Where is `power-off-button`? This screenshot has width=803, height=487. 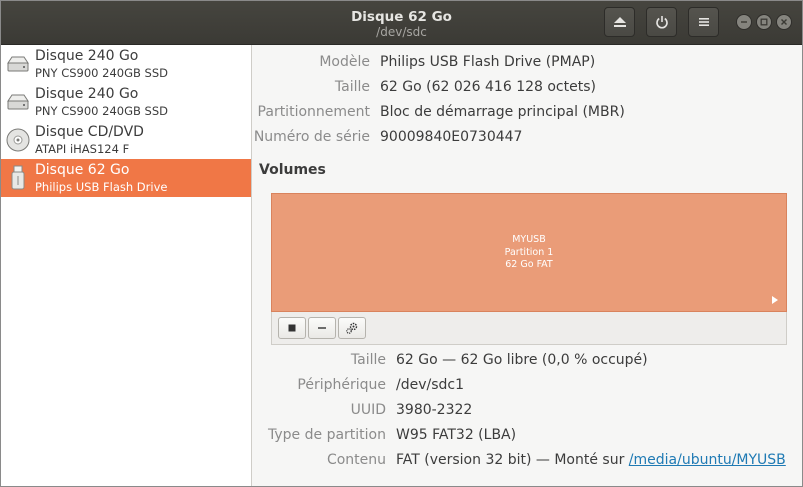
power-off-button is located at coordinates (661, 22).